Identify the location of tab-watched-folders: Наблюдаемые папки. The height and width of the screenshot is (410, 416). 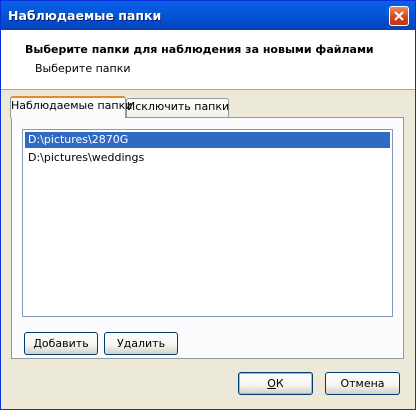
(71, 107).